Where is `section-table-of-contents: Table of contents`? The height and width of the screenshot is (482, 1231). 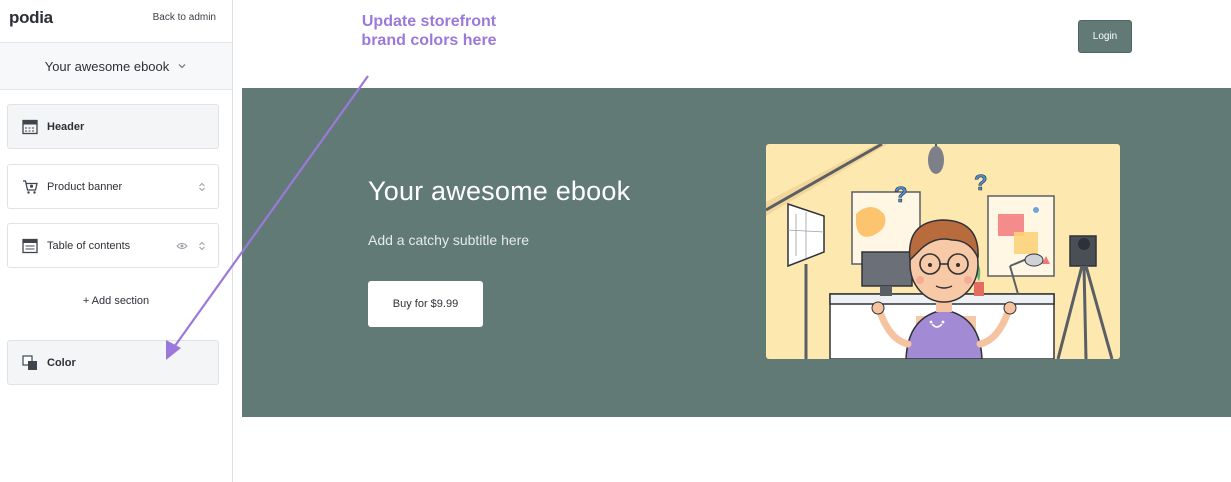
section-table-of-contents: Table of contents is located at coordinates (113, 245).